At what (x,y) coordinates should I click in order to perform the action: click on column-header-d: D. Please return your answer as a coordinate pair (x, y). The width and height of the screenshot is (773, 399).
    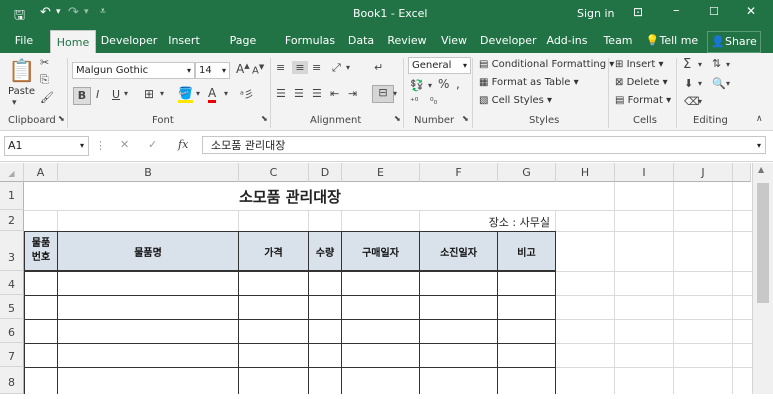
    Looking at the image, I should click on (325, 172).